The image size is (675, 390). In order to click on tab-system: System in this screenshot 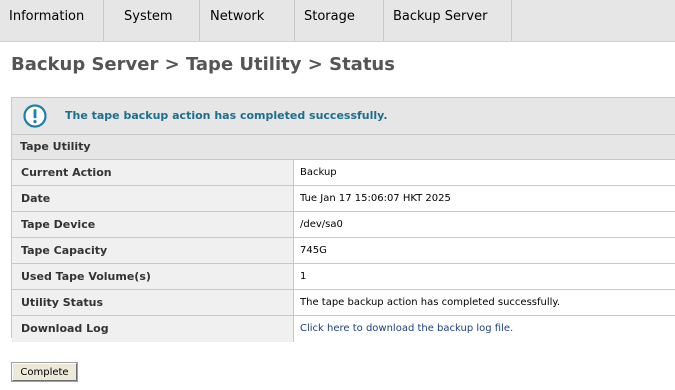, I will do `click(157, 20)`.